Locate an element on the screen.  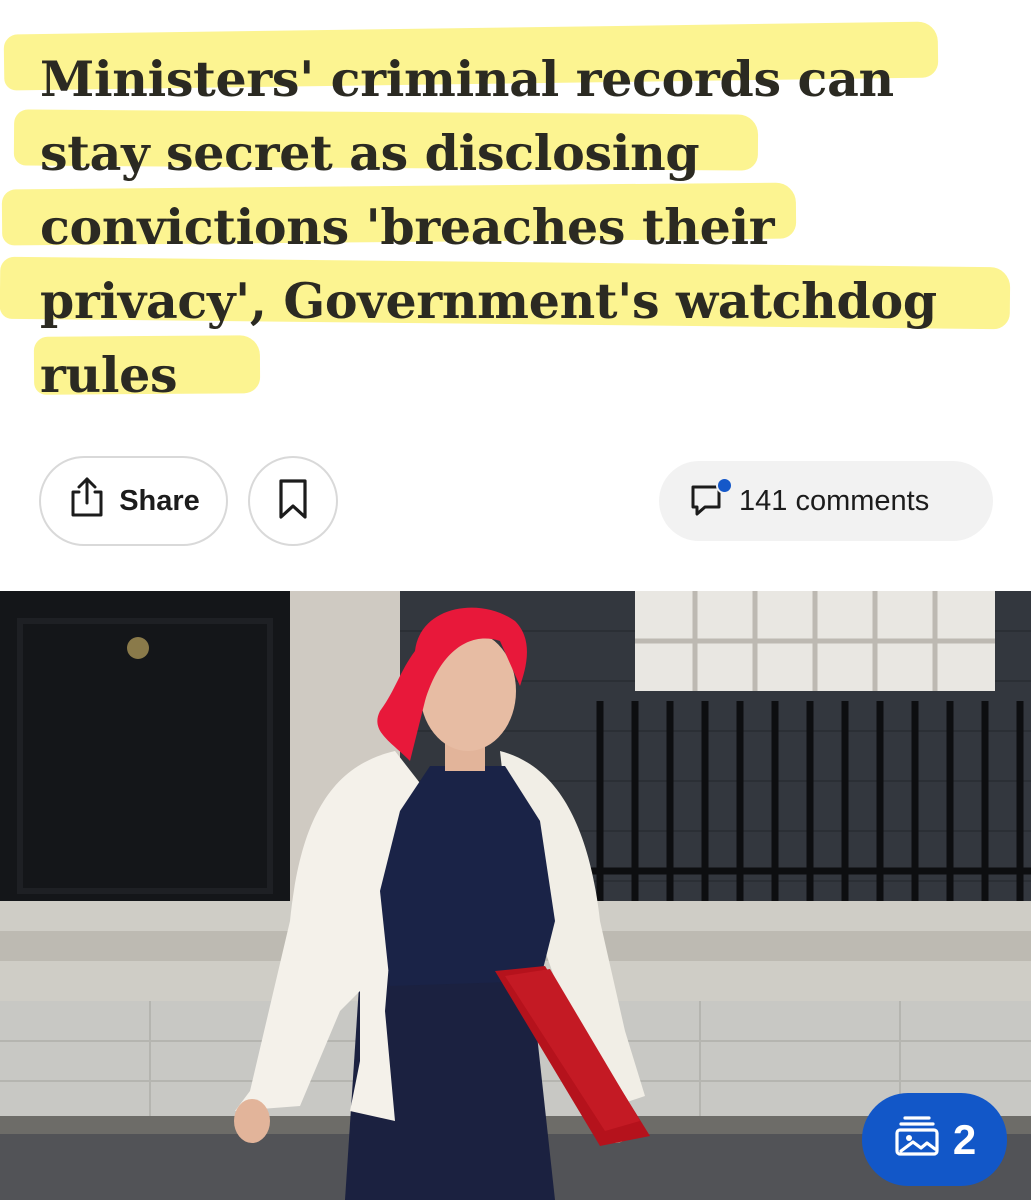
headline-line: convictions 'breaches their is located at coordinates (407, 227).